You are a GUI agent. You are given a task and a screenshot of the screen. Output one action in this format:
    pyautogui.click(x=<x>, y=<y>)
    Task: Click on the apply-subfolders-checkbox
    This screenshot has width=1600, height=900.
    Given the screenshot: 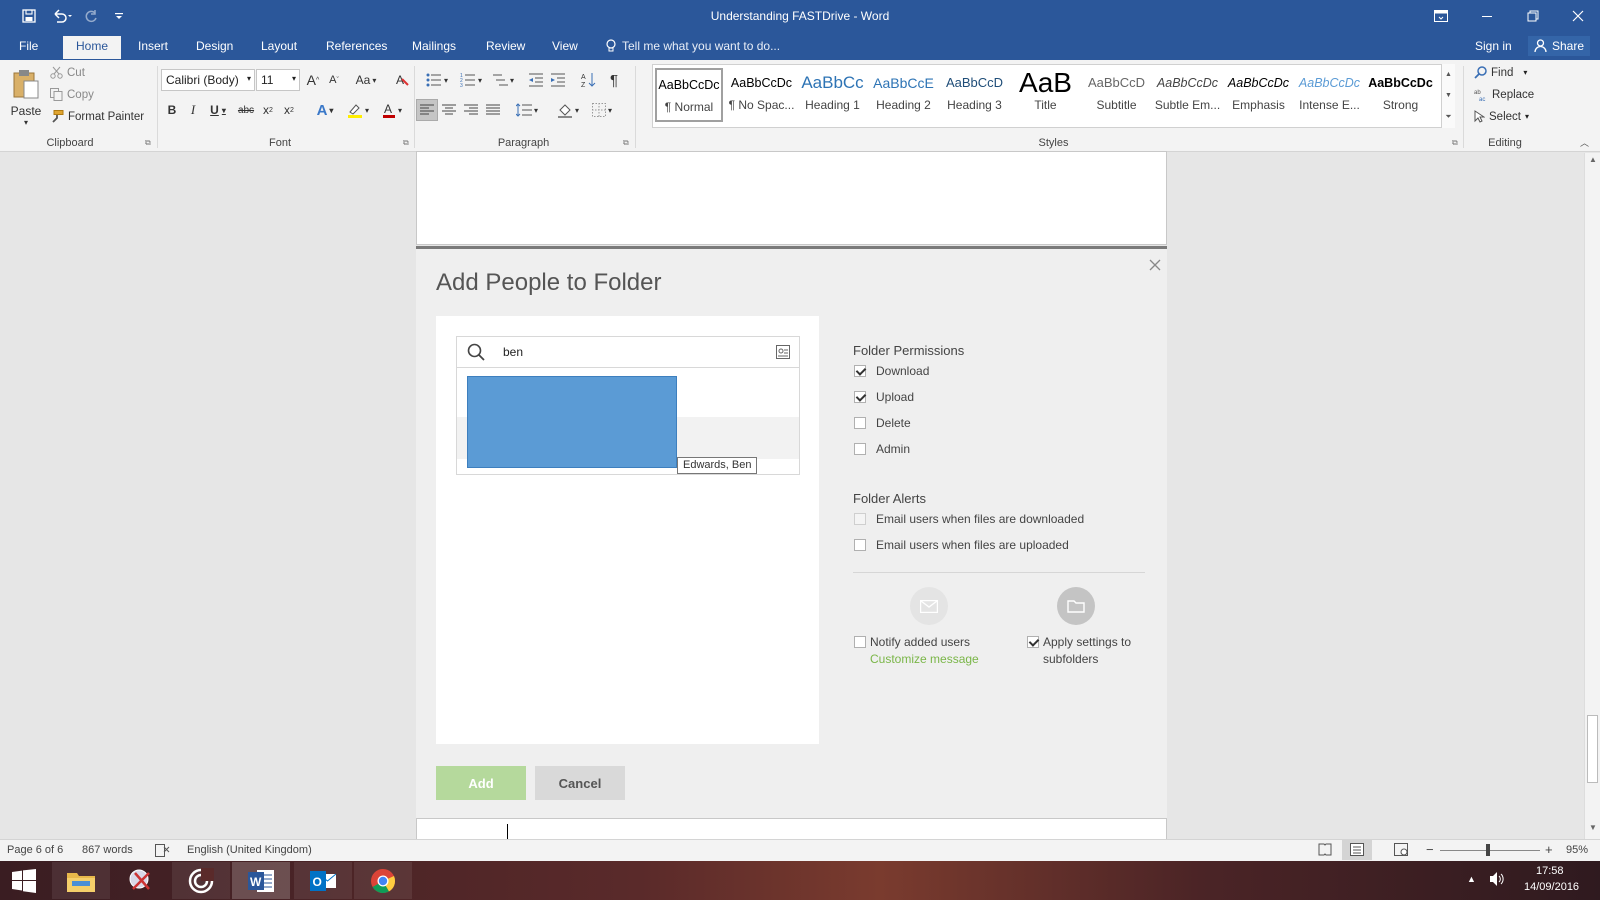 What is the action you would take?
    pyautogui.click(x=1033, y=642)
    